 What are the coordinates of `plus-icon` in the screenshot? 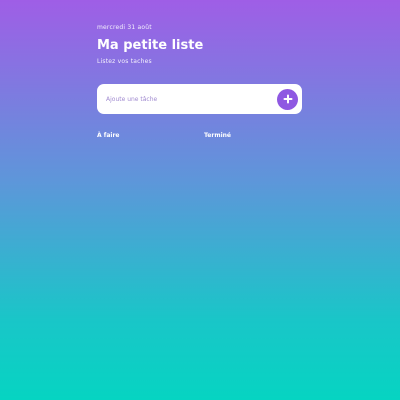 It's located at (287, 99).